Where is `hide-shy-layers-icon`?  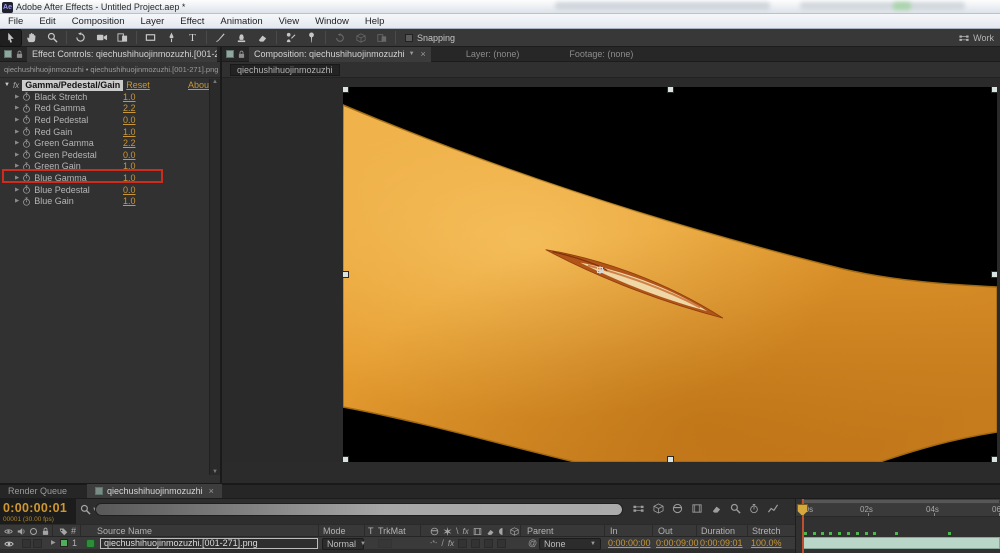
hide-shy-layers-icon is located at coordinates (677, 508).